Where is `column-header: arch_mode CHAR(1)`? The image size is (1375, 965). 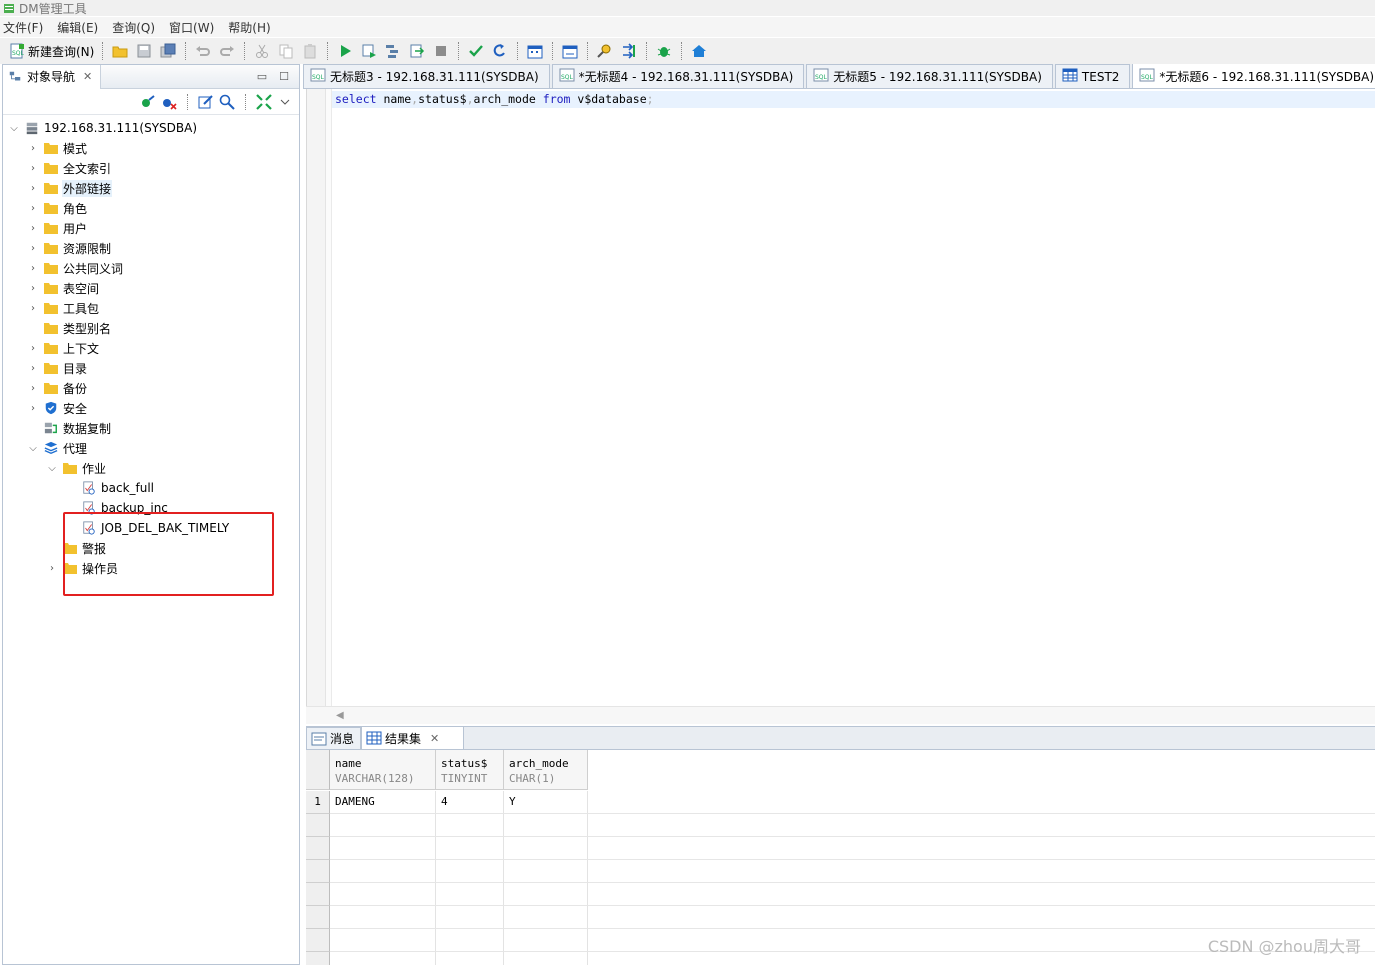
column-header: arch_mode CHAR(1) is located at coordinates (546, 770).